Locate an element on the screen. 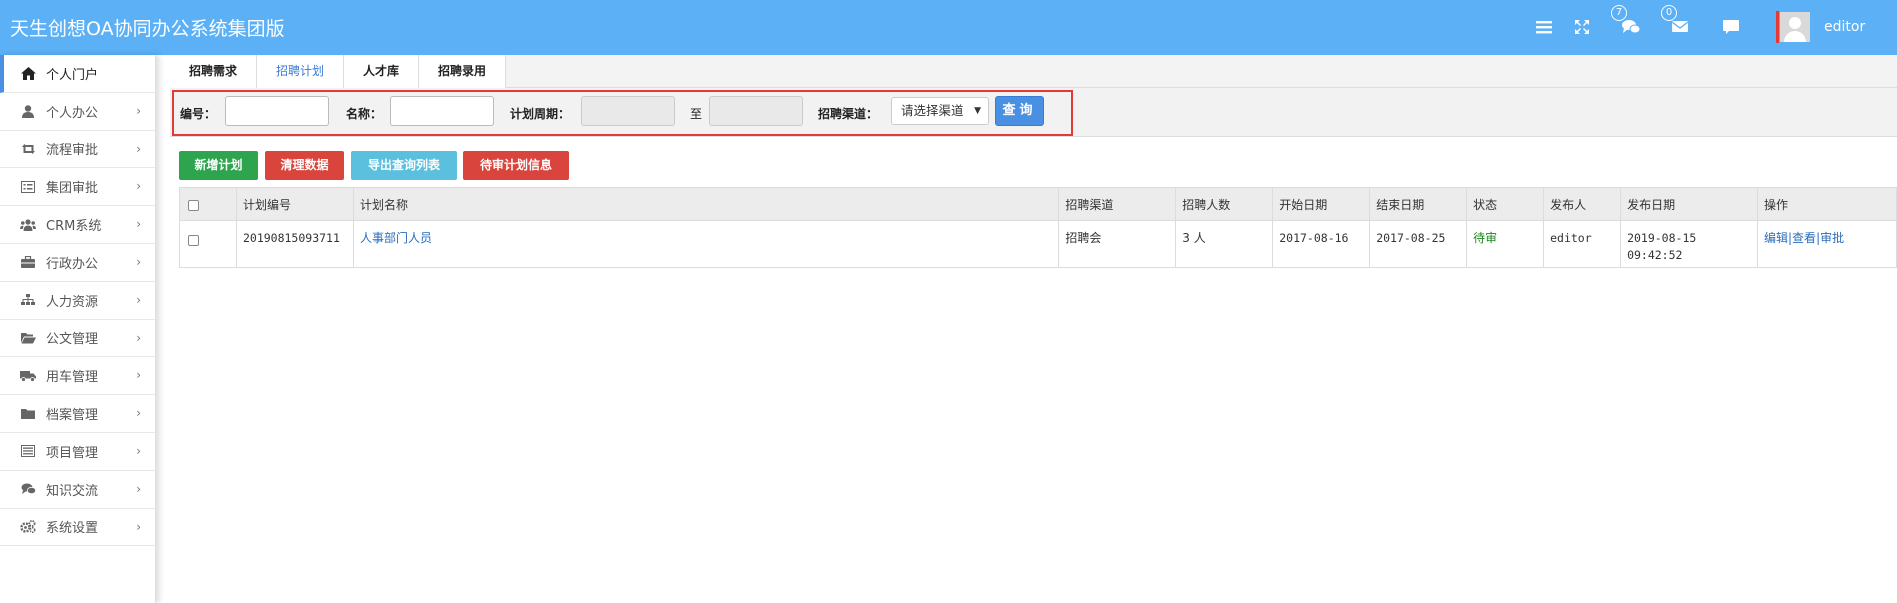 This screenshot has height=603, width=1897. export-list-button: 导出查询列表 is located at coordinates (404, 165).